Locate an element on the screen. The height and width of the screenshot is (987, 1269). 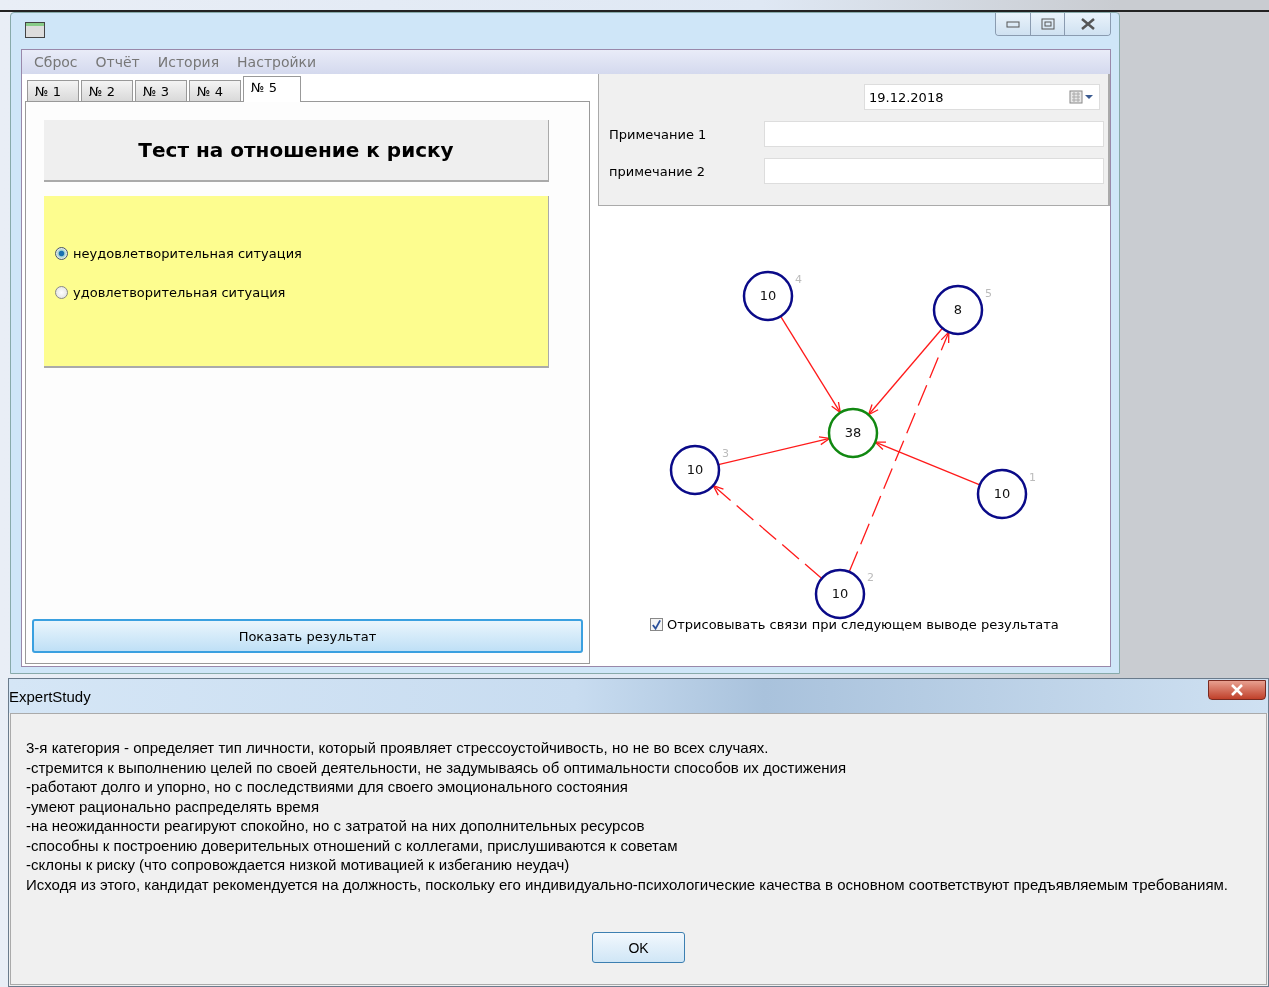
maximize-button is located at coordinates (1047, 24).